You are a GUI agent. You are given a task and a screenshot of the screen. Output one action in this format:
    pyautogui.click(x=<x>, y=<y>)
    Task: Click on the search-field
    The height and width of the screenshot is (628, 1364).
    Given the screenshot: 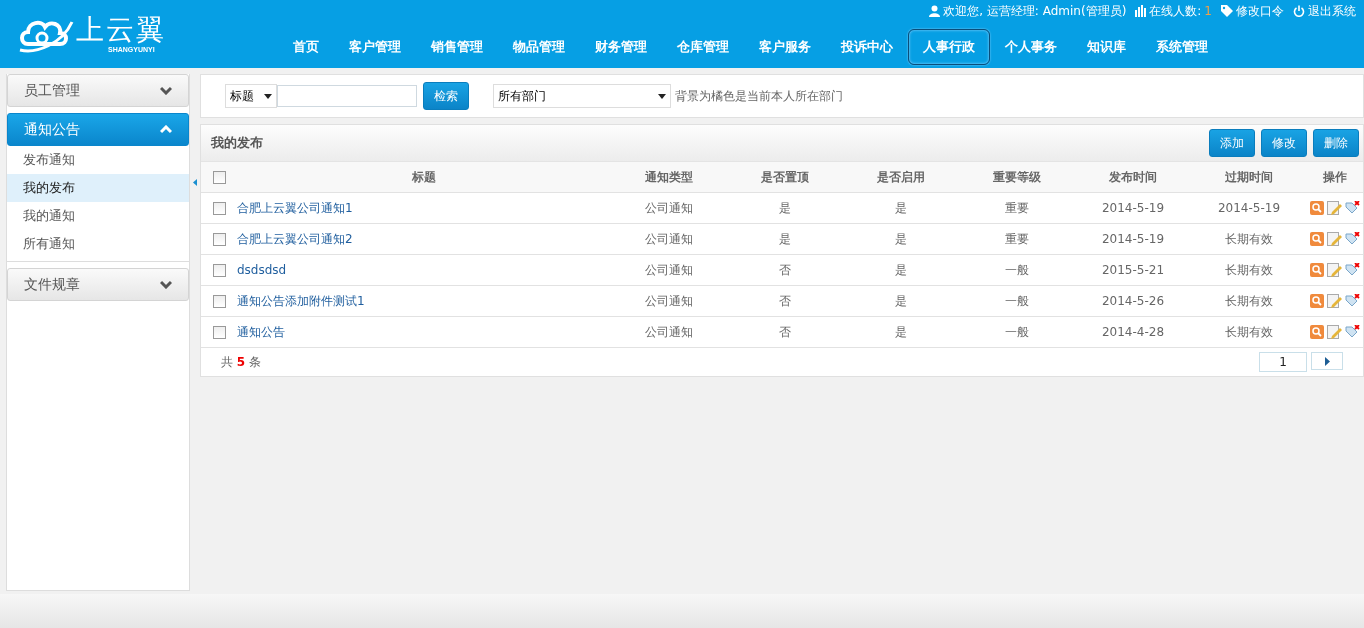 What is the action you would take?
    pyautogui.click(x=347, y=96)
    